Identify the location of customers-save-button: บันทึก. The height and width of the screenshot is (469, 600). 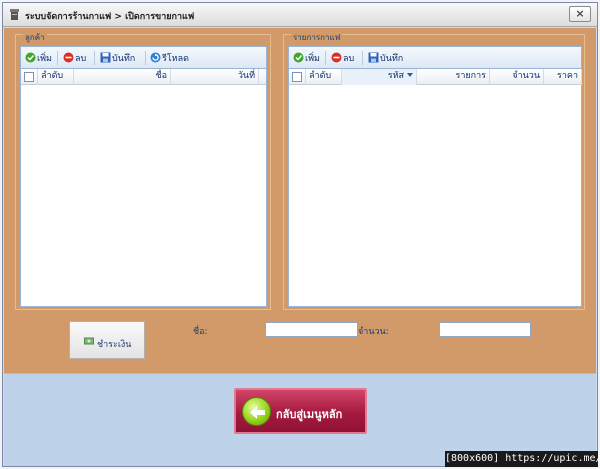
(117, 58).